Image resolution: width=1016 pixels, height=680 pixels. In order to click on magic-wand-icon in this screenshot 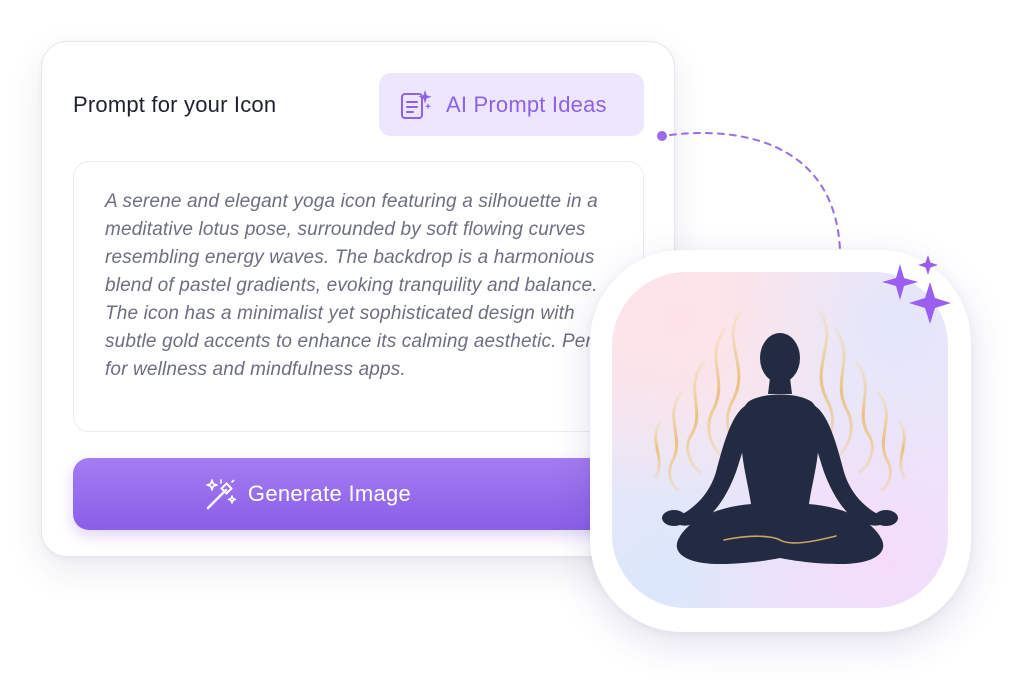, I will do `click(220, 494)`.